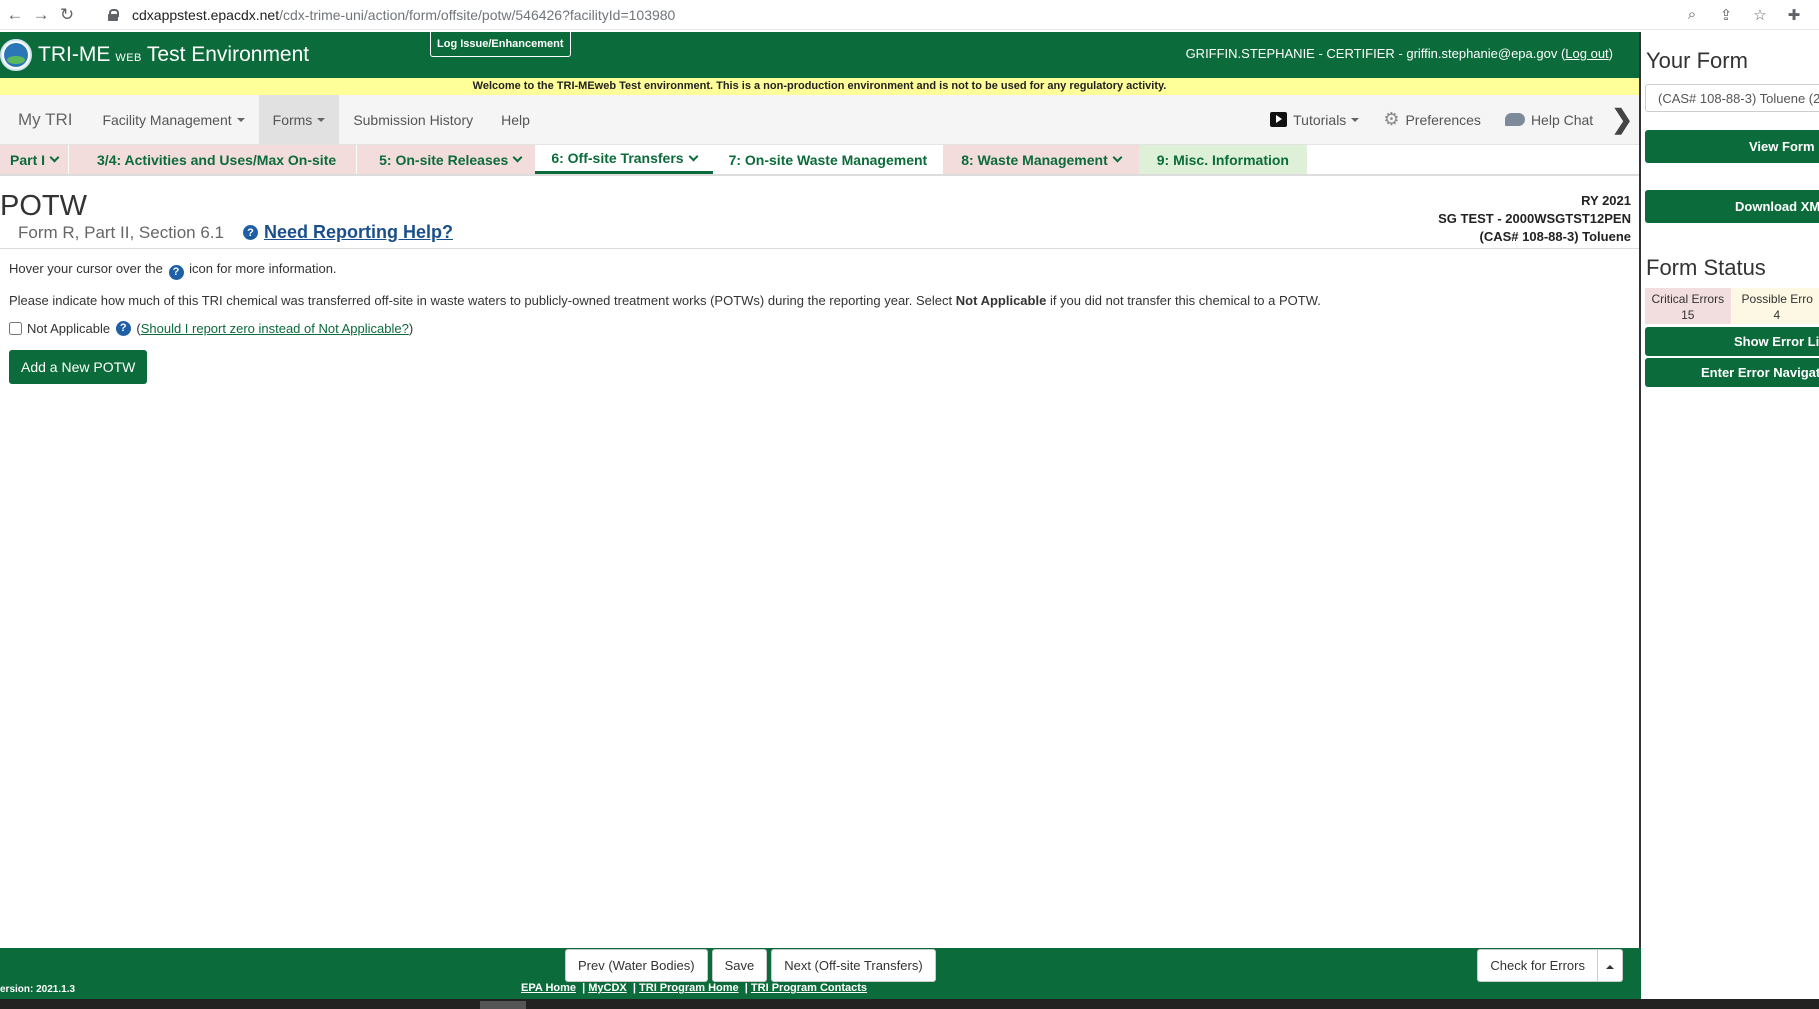 This screenshot has height=1009, width=1819. What do you see at coordinates (1777, 299) in the screenshot?
I see `possible-errors-label: Possible Erro` at bounding box center [1777, 299].